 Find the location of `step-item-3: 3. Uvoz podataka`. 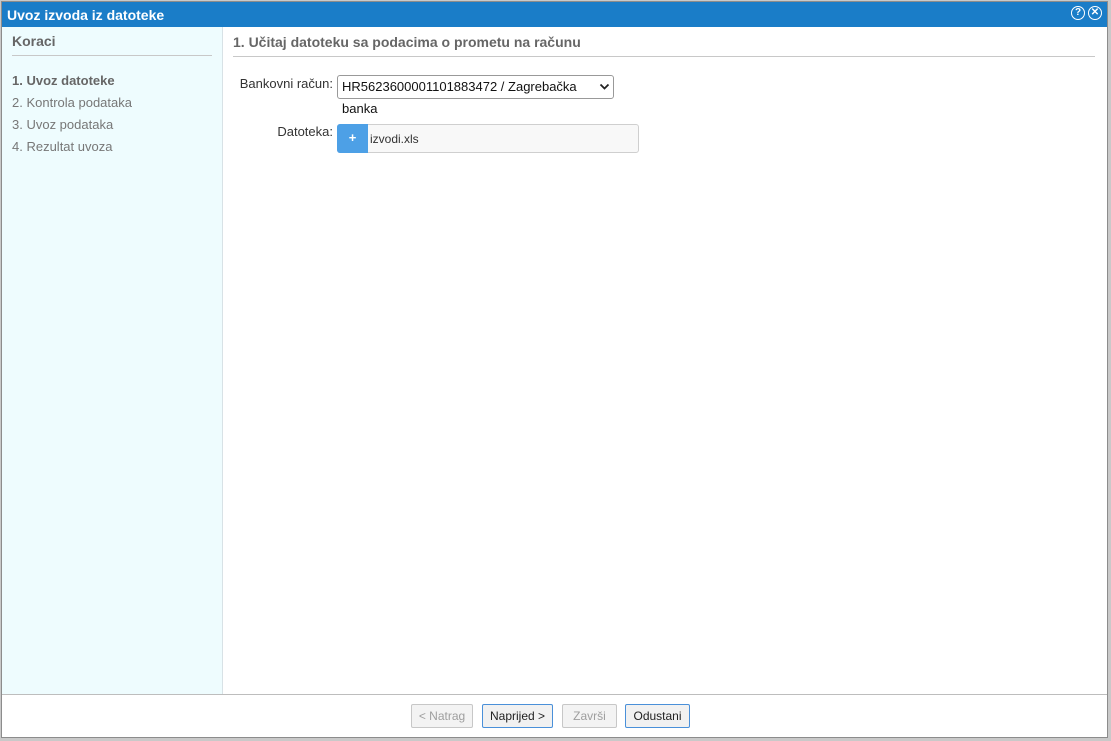

step-item-3: 3. Uvoz podataka is located at coordinates (63, 124).